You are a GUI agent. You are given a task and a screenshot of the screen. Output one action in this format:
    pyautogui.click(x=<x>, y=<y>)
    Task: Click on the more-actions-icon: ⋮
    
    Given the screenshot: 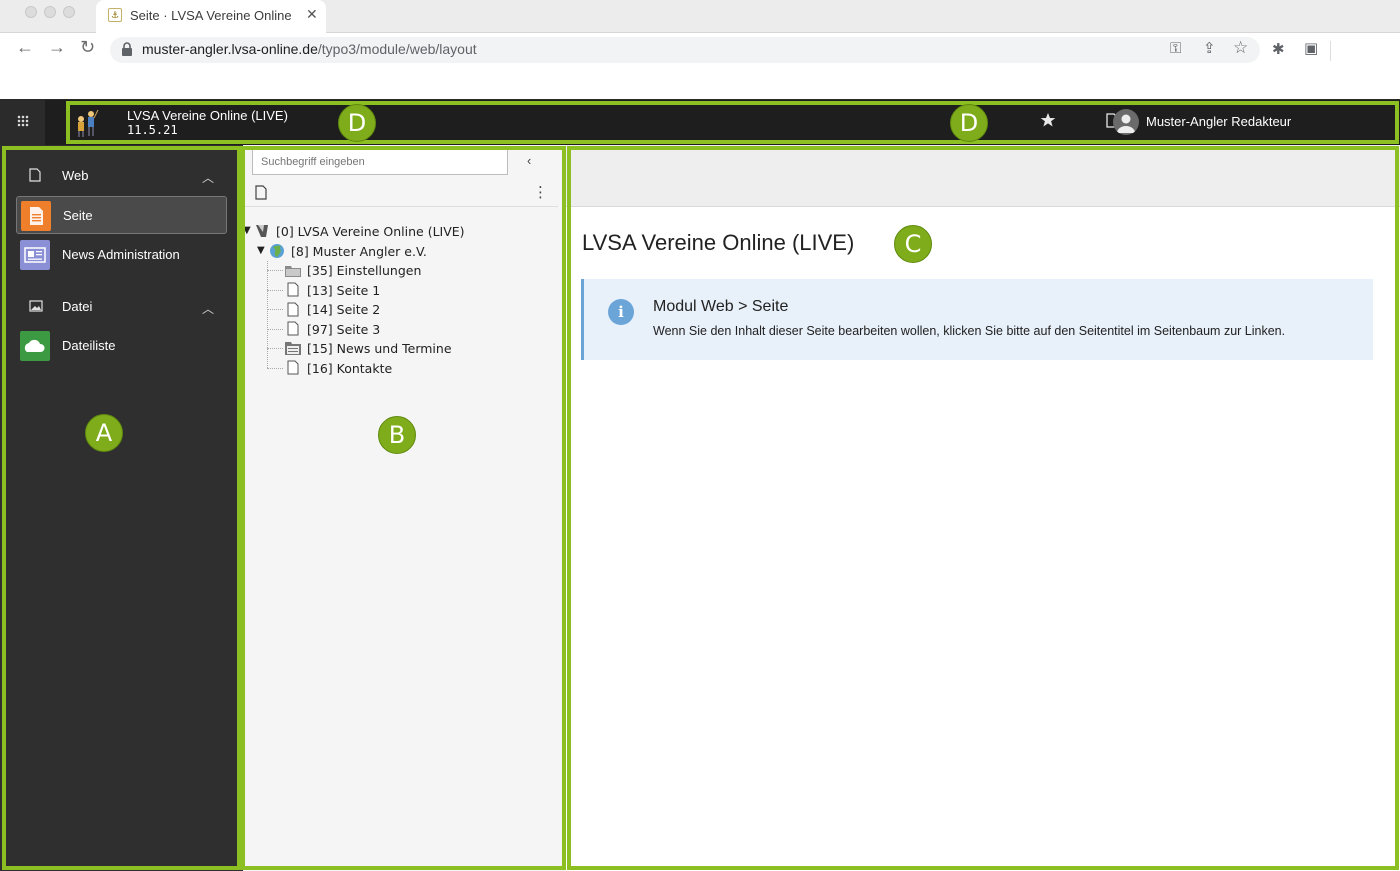 What is the action you would take?
    pyautogui.click(x=540, y=192)
    